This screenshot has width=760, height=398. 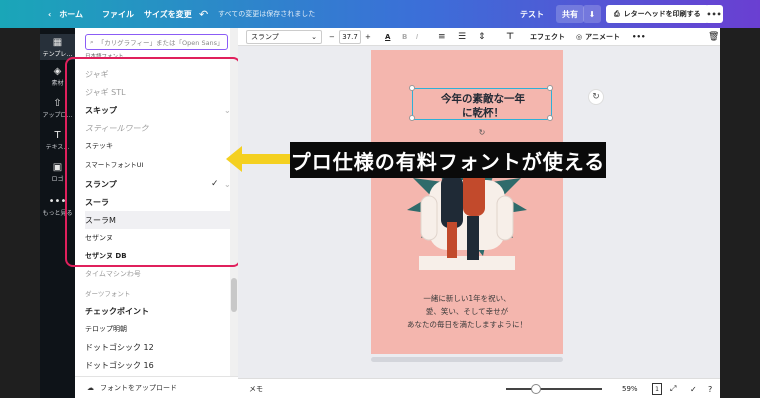 What do you see at coordinates (467, 298) in the screenshot?
I see `body-text-line: 一緒に新しい1年を祝い、` at bounding box center [467, 298].